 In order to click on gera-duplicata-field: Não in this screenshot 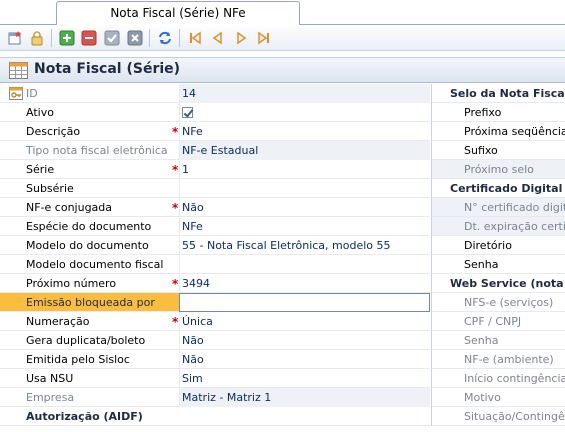, I will do `click(304, 340)`.